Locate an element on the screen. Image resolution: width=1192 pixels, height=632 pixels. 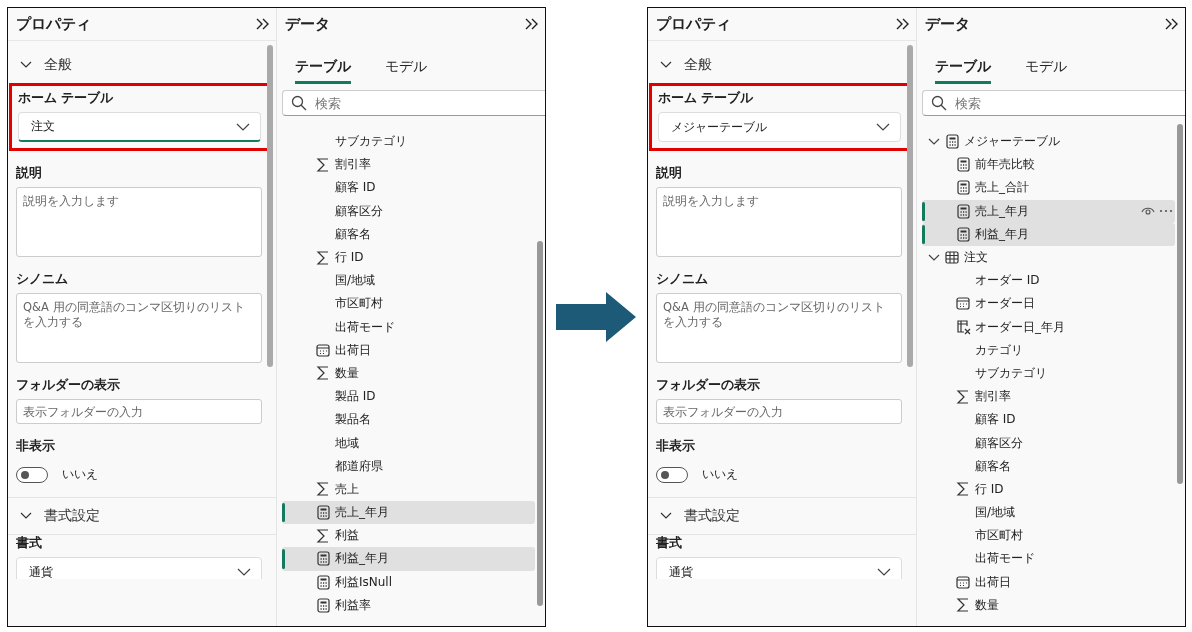
field-item: 製品名 is located at coordinates (408, 420).